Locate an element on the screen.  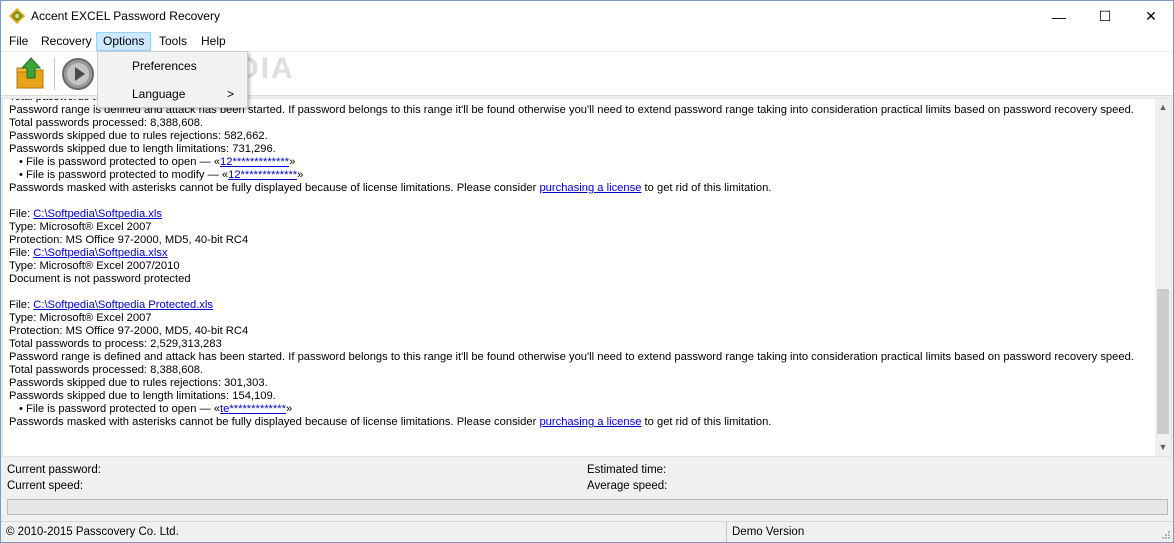
scroll-thumb is located at coordinates (1163, 361).